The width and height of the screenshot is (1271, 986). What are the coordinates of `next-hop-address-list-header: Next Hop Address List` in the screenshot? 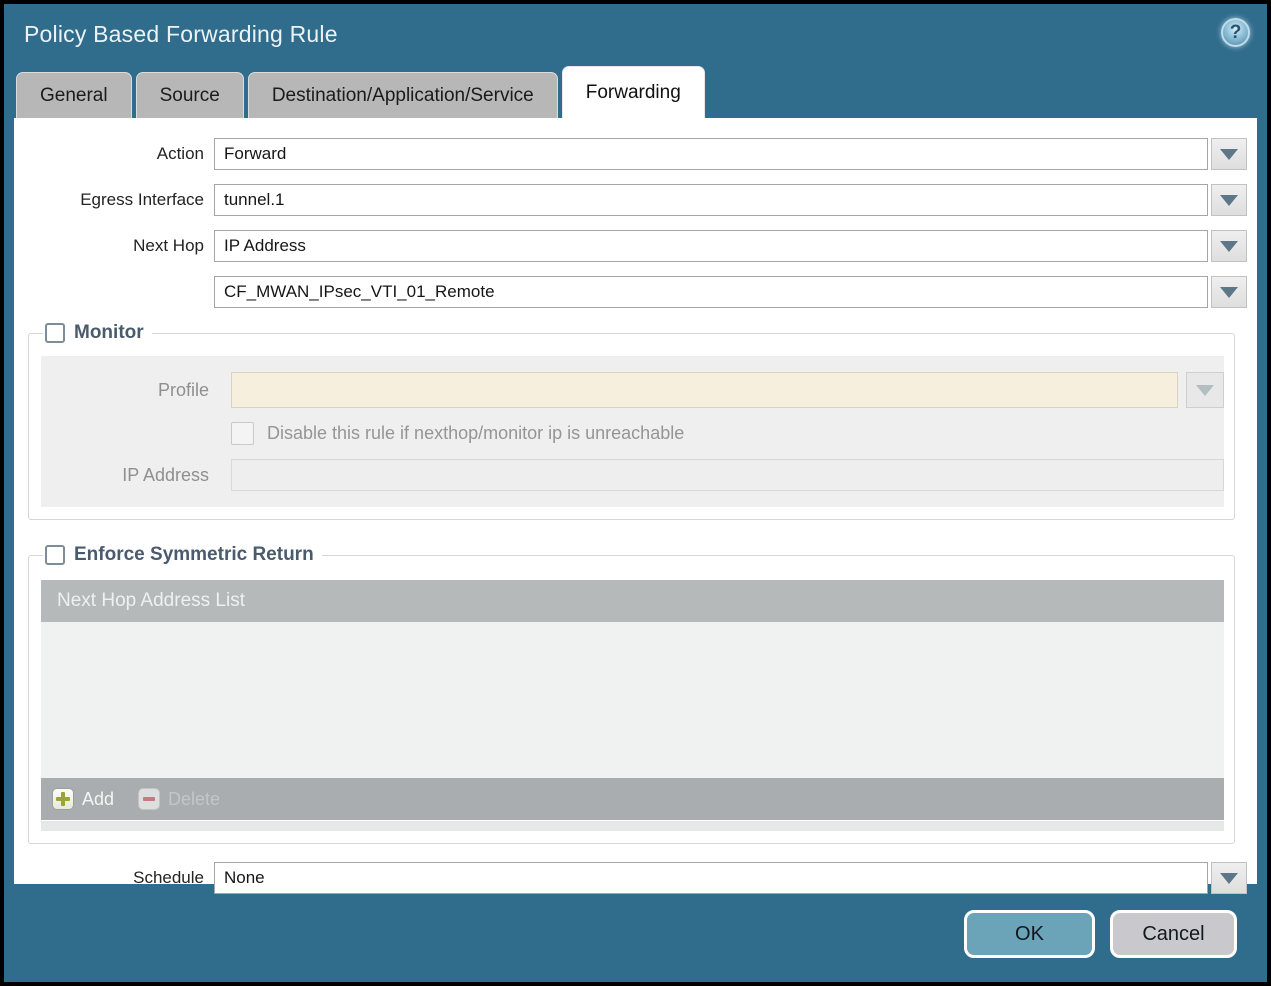 It's located at (632, 601).